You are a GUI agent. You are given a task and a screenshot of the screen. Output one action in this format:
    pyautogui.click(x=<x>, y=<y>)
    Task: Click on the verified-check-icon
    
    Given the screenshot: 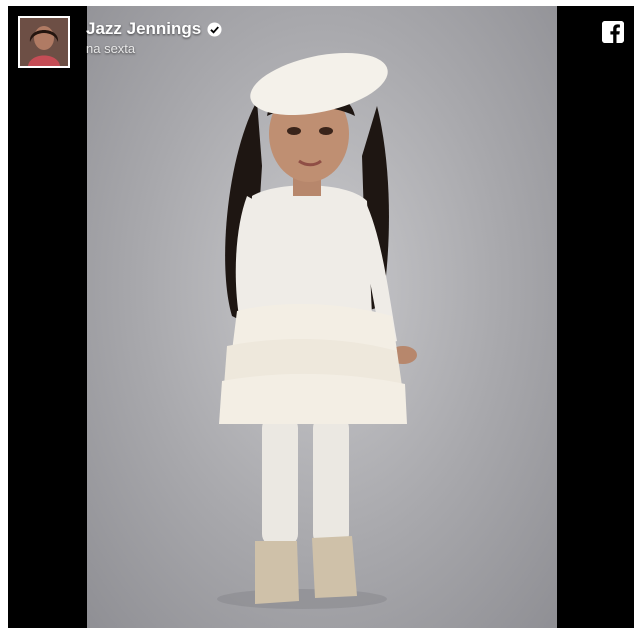 What is the action you would take?
    pyautogui.click(x=214, y=29)
    